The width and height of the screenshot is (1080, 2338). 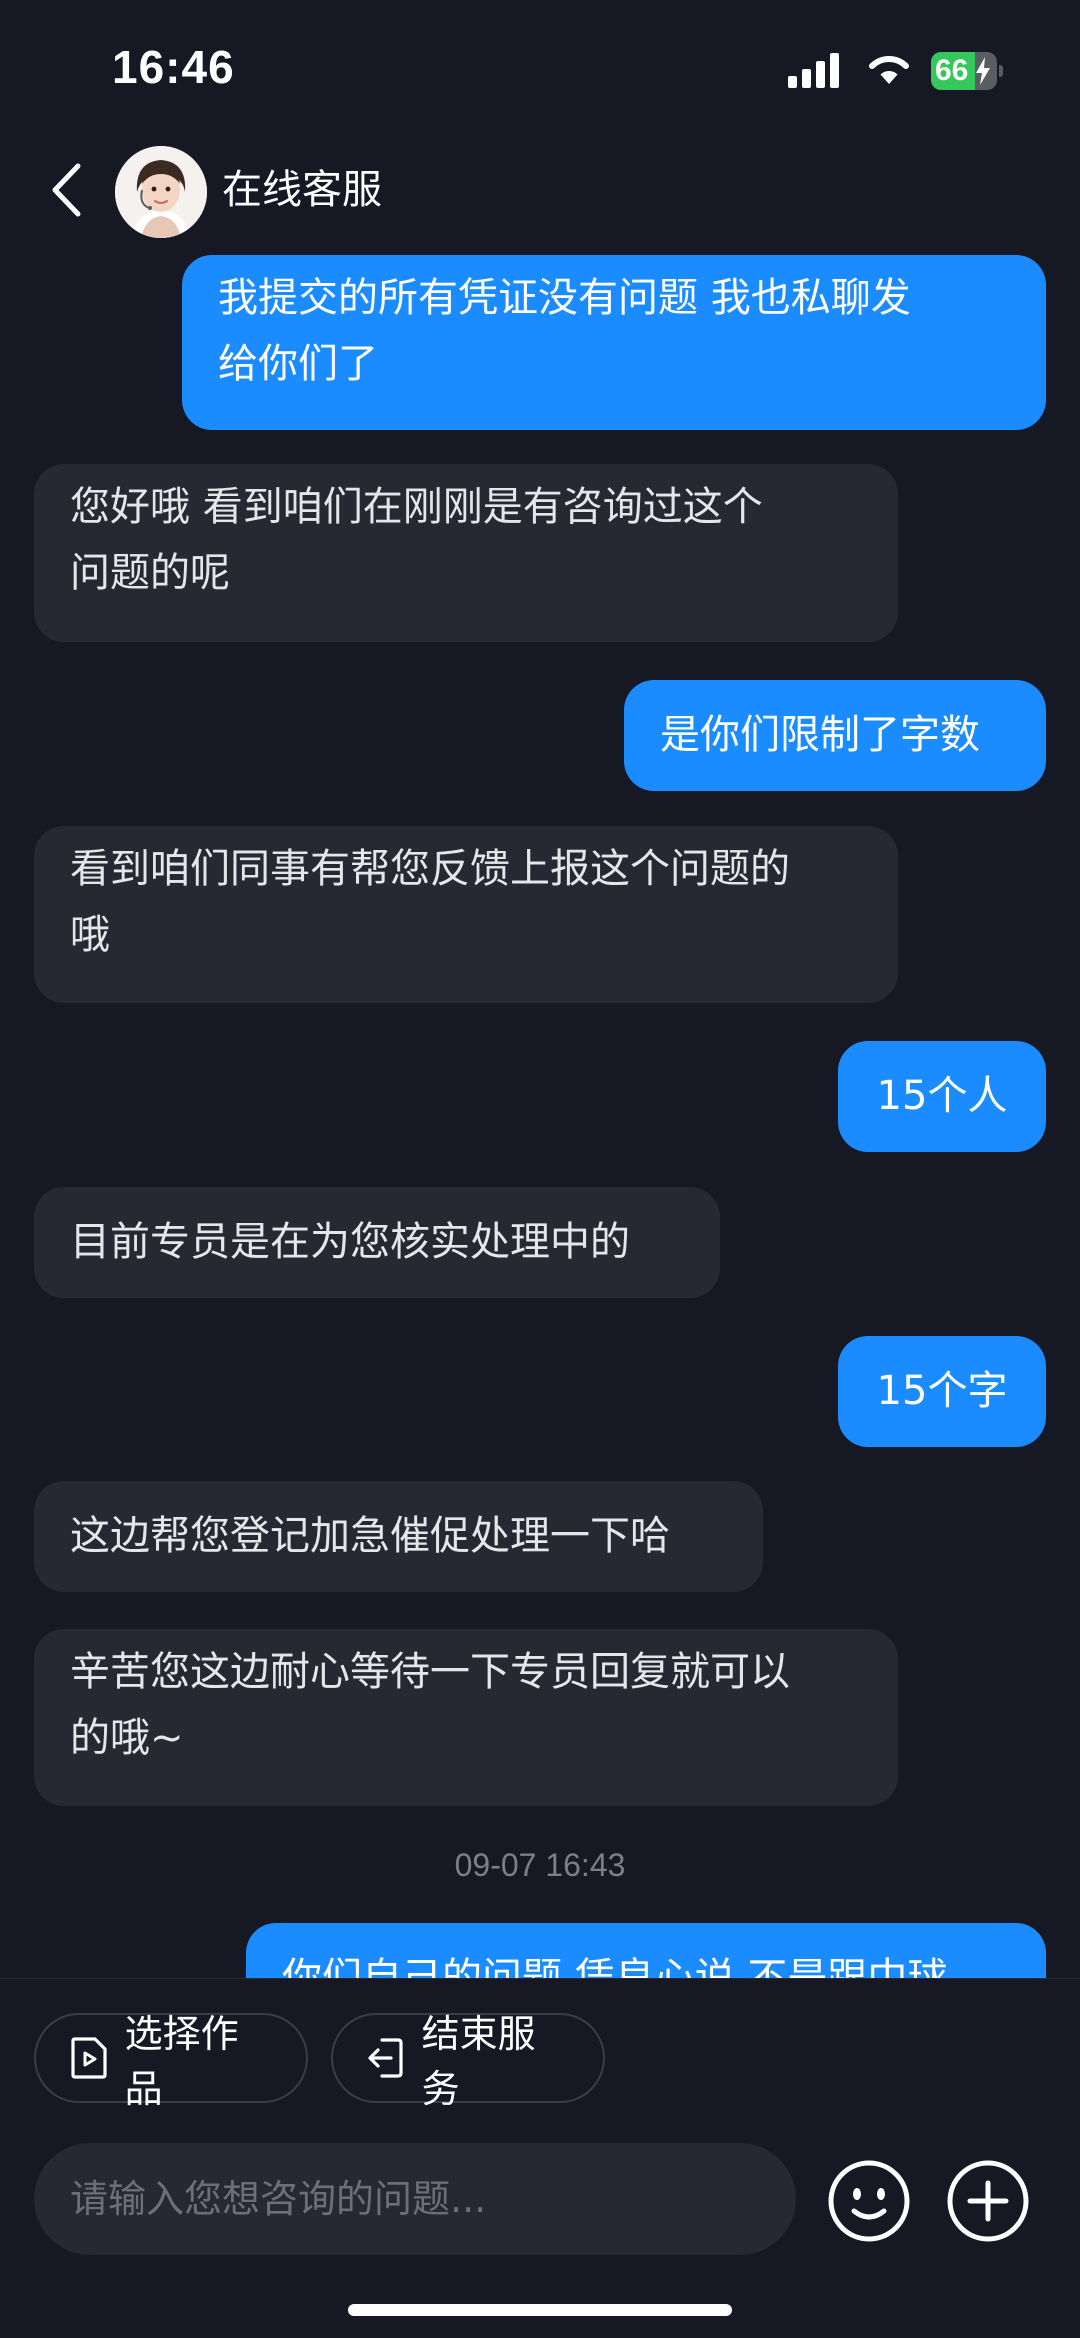 I want to click on chat-title: 在线客服, so click(x=302, y=190).